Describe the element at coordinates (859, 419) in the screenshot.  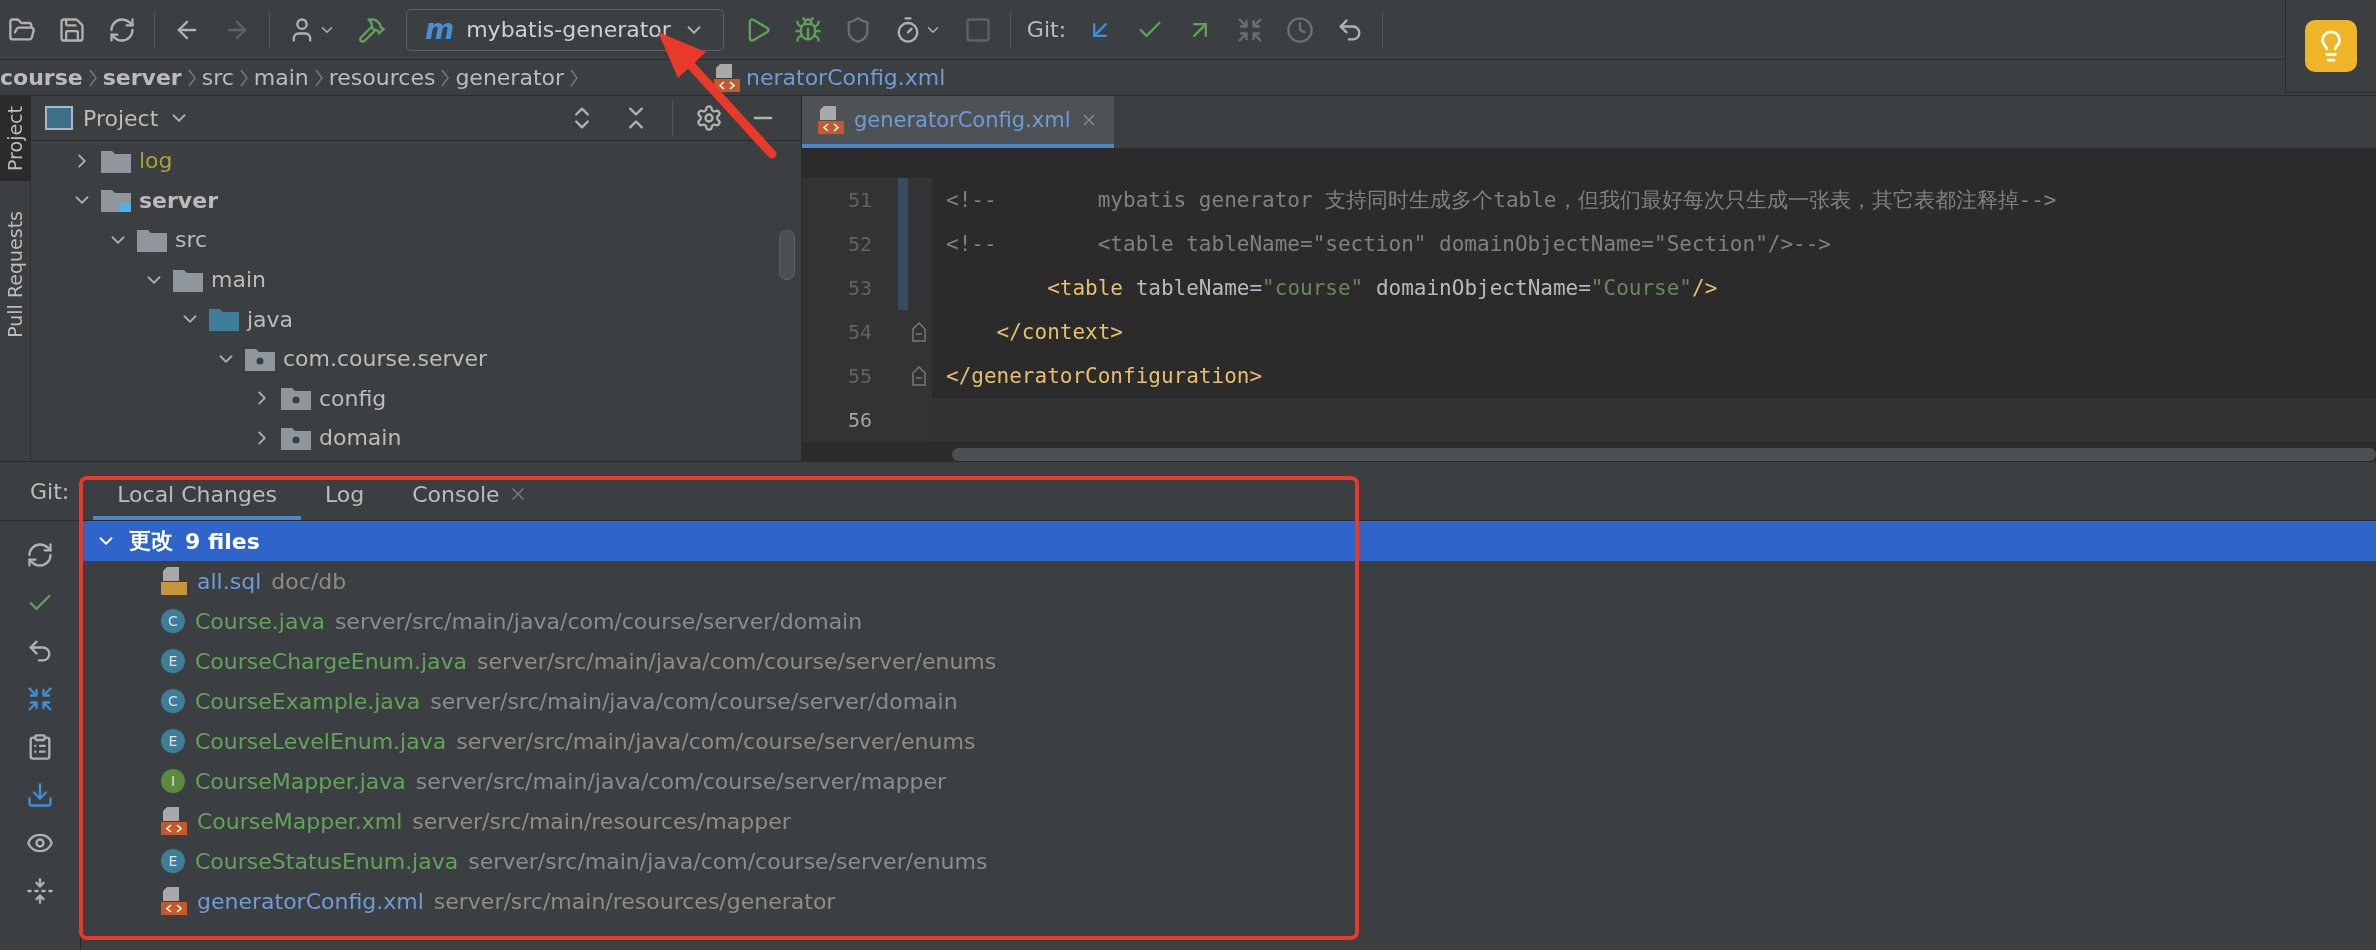
I see `line-number: 56` at that location.